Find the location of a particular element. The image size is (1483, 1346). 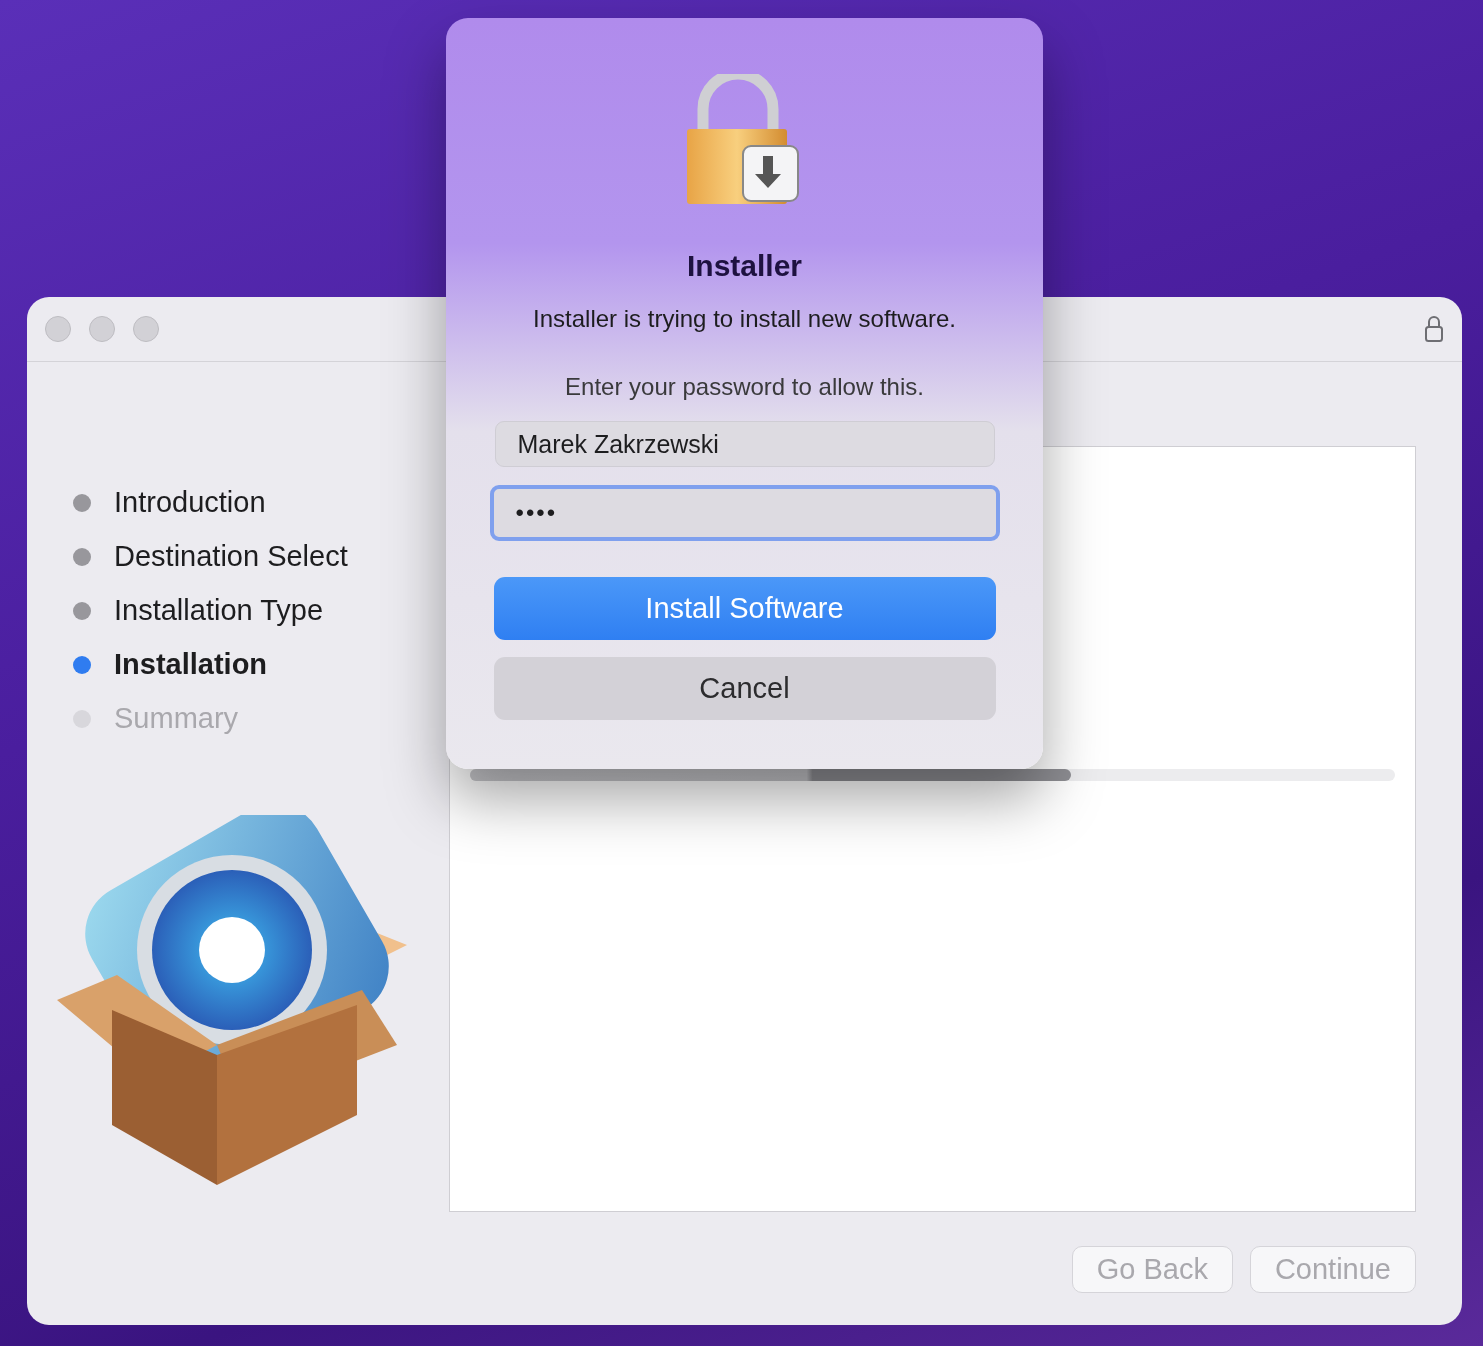

zoom-button is located at coordinates (146, 329).